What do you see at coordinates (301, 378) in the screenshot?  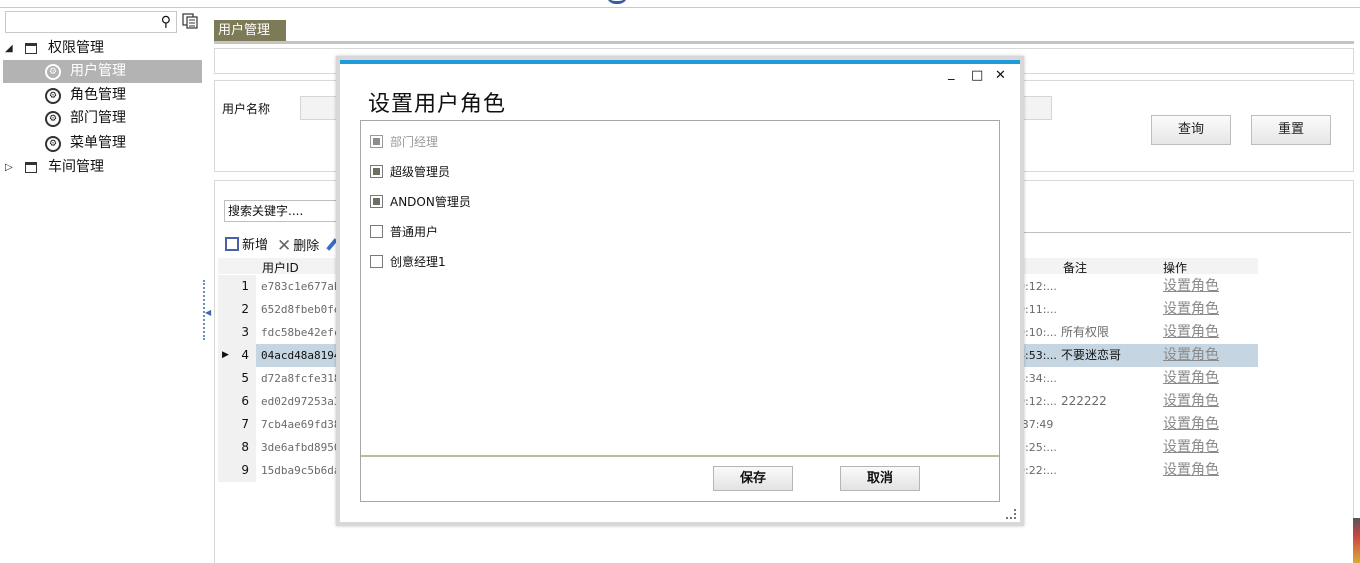 I see `cell-user-id: d72a8fcfe31841` at bounding box center [301, 378].